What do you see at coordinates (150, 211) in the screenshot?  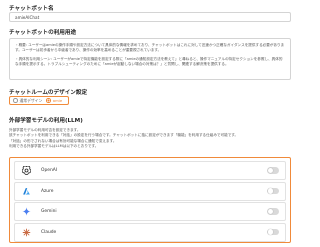 I see `model-row-gemini: Gemini` at bounding box center [150, 211].